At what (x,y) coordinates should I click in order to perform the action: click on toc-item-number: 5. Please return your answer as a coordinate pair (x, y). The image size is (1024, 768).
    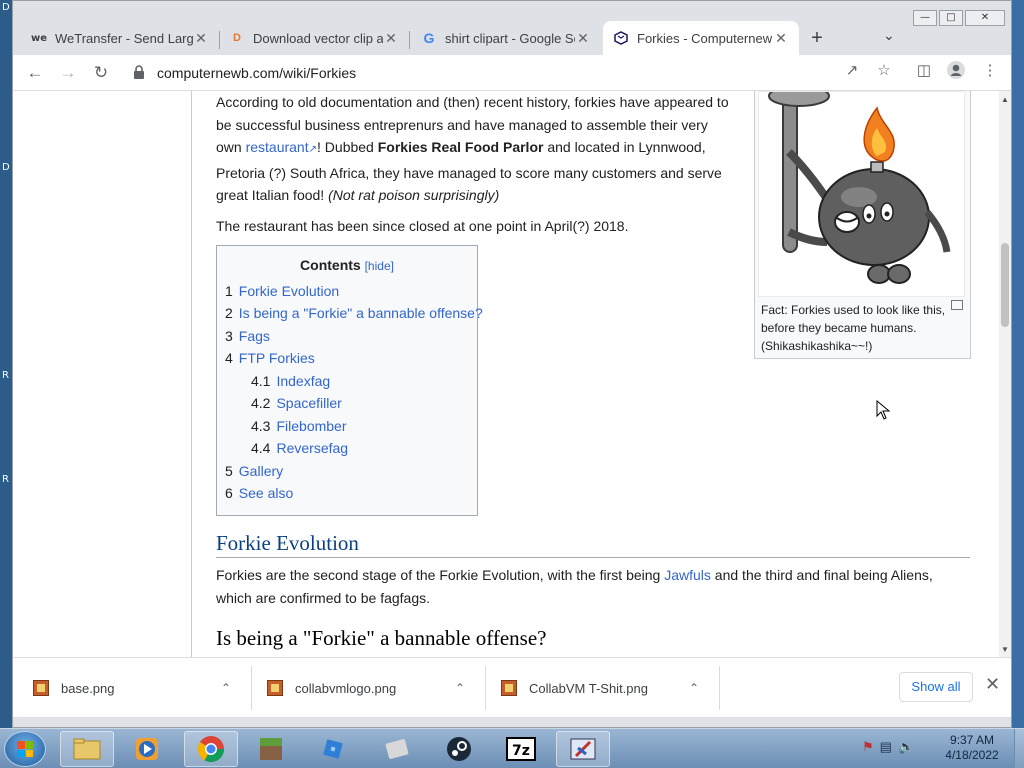
    Looking at the image, I should click on (229, 470).